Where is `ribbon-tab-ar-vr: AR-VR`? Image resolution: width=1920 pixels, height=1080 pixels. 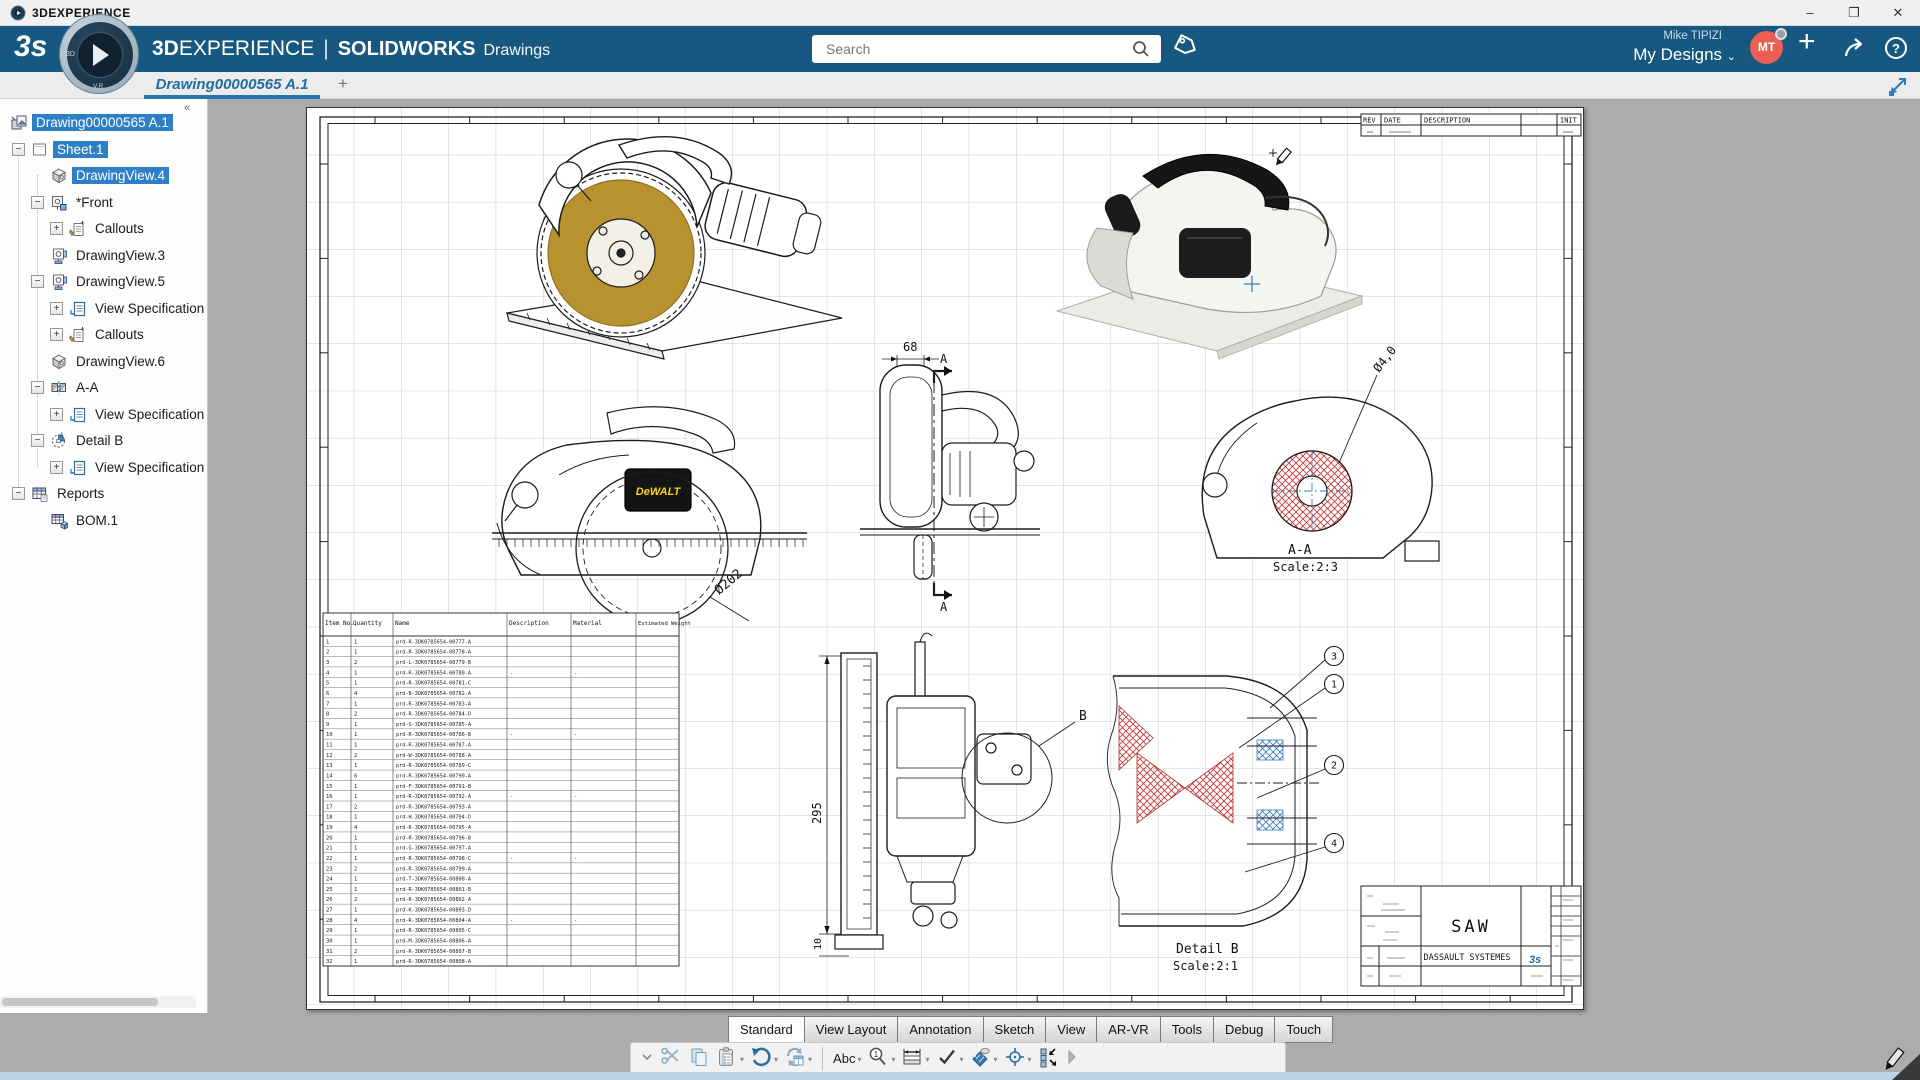
ribbon-tab-ar-vr: AR-VR is located at coordinates (1128, 1029).